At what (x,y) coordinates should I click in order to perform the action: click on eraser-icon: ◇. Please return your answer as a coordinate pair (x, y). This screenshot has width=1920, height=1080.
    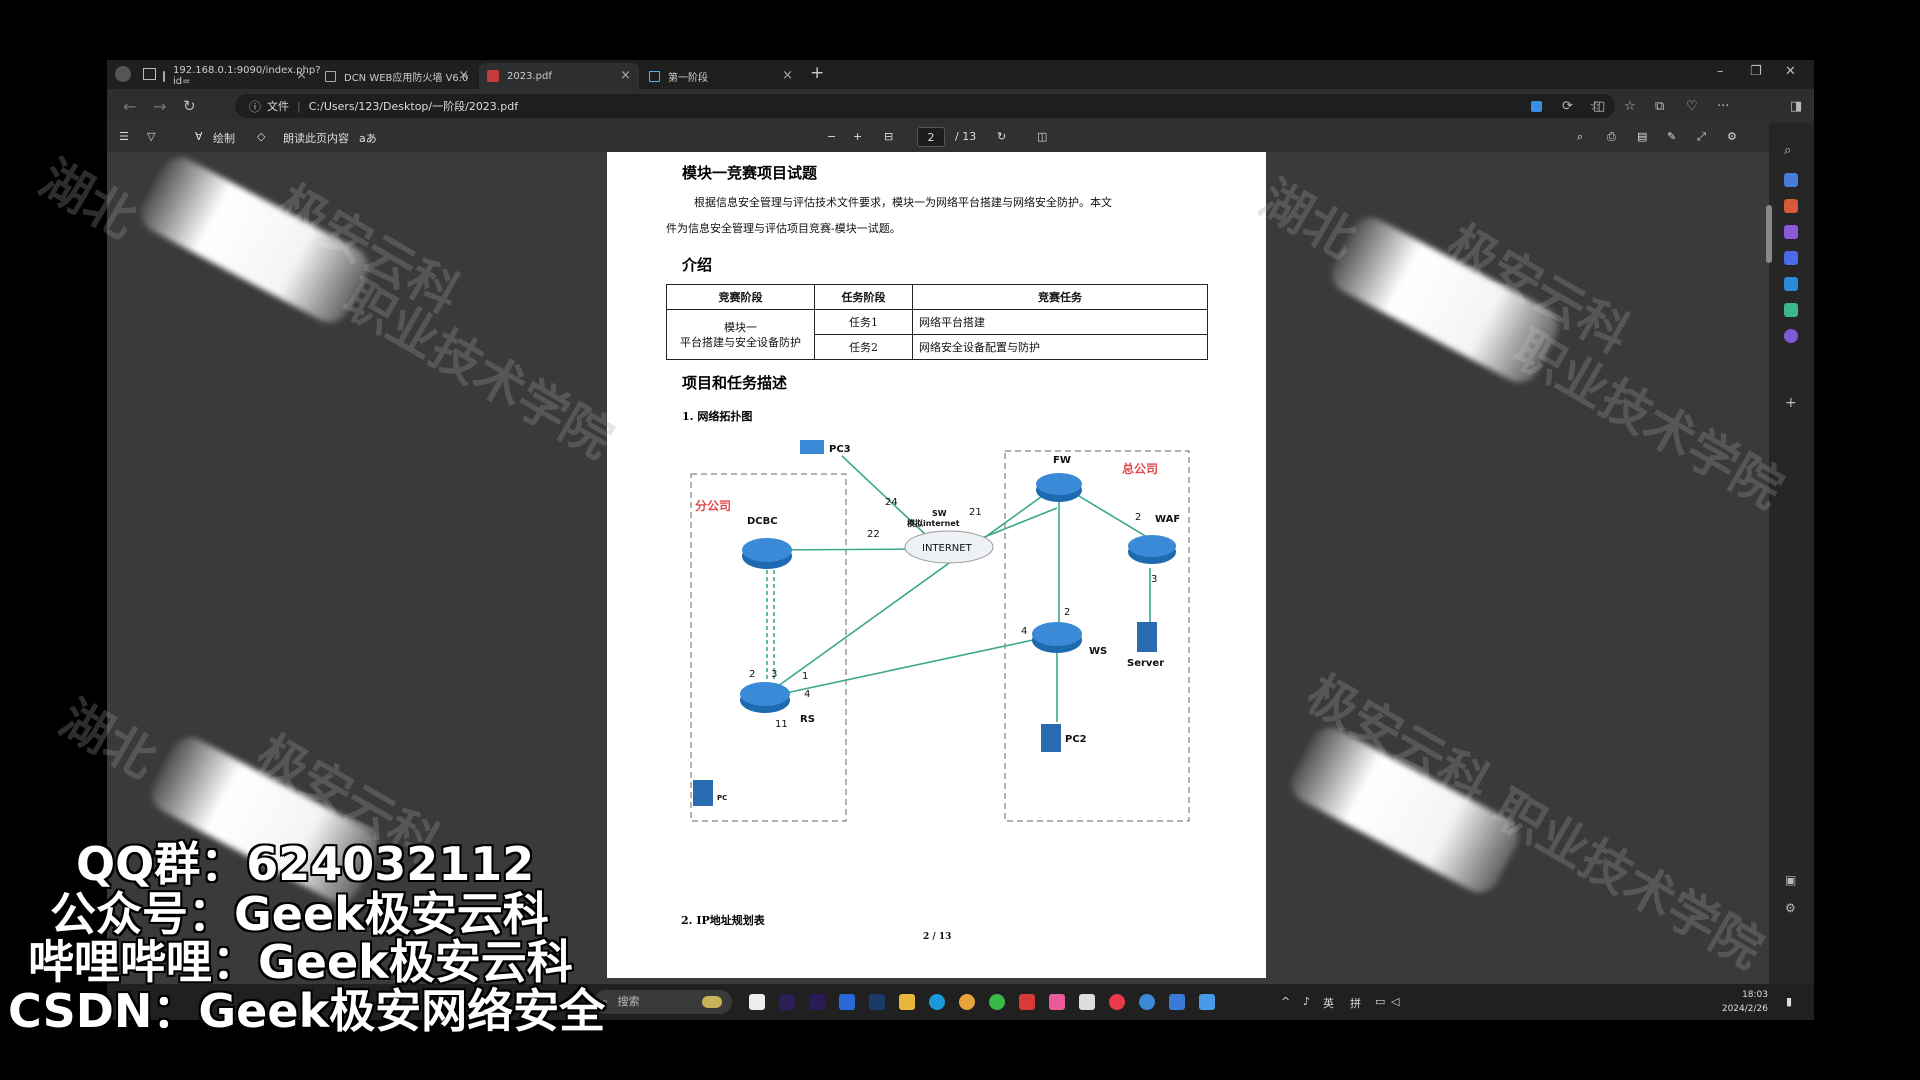
    Looking at the image, I should click on (261, 136).